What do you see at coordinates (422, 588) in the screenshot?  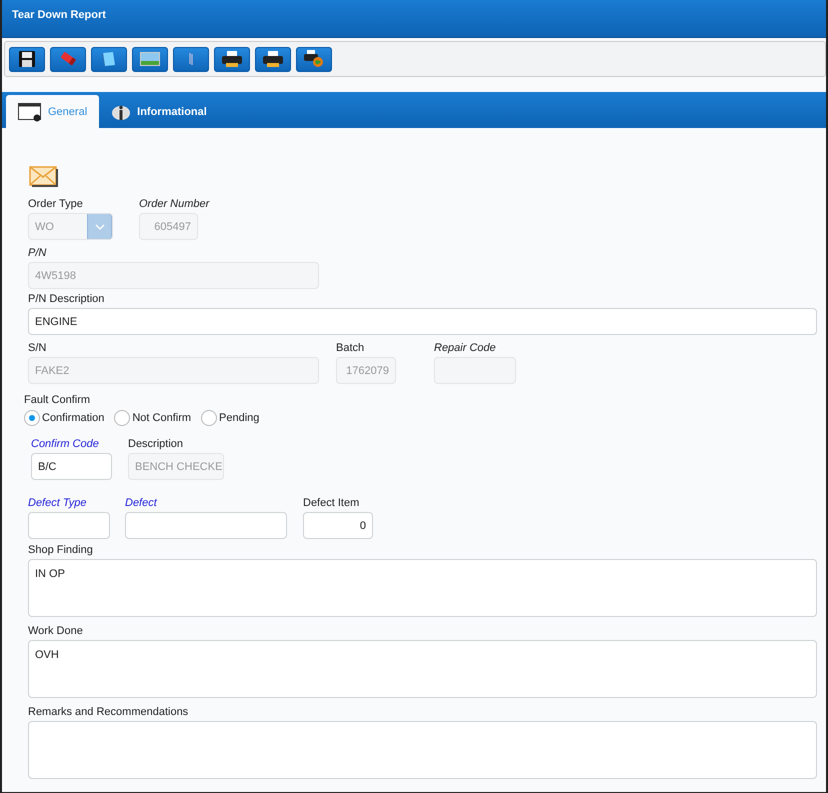 I see `text-area: IN OP` at bounding box center [422, 588].